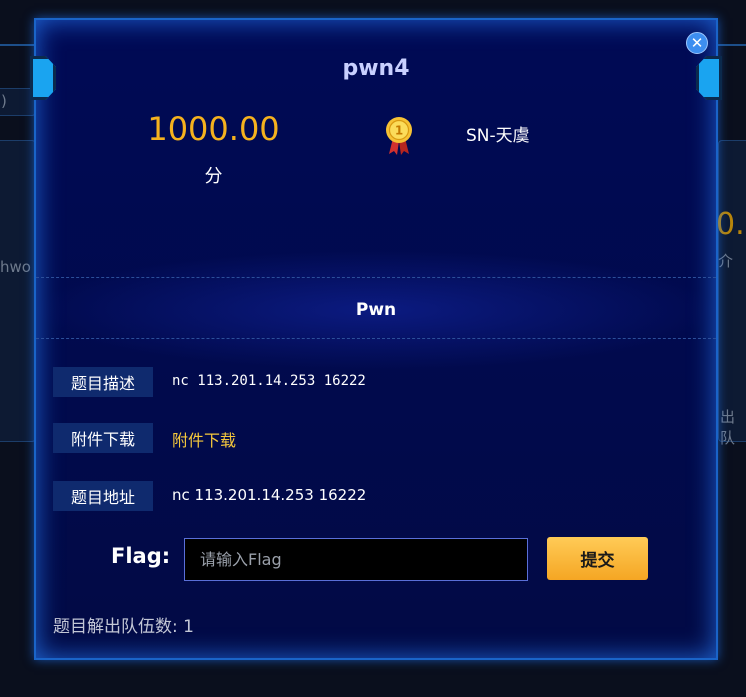  I want to click on description-label: 题目描述, so click(103, 382).